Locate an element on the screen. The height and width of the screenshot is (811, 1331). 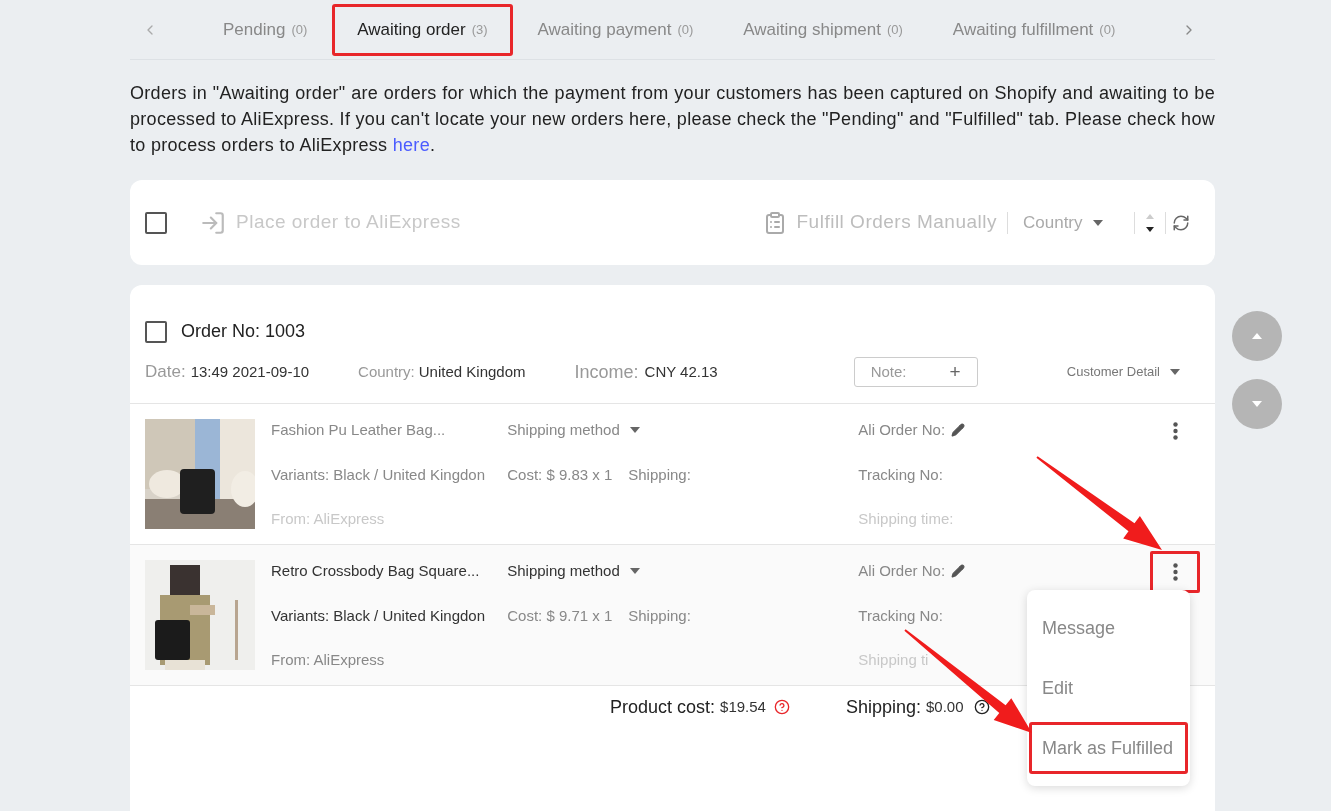
down-triangle-icon is located at coordinates (1257, 404).